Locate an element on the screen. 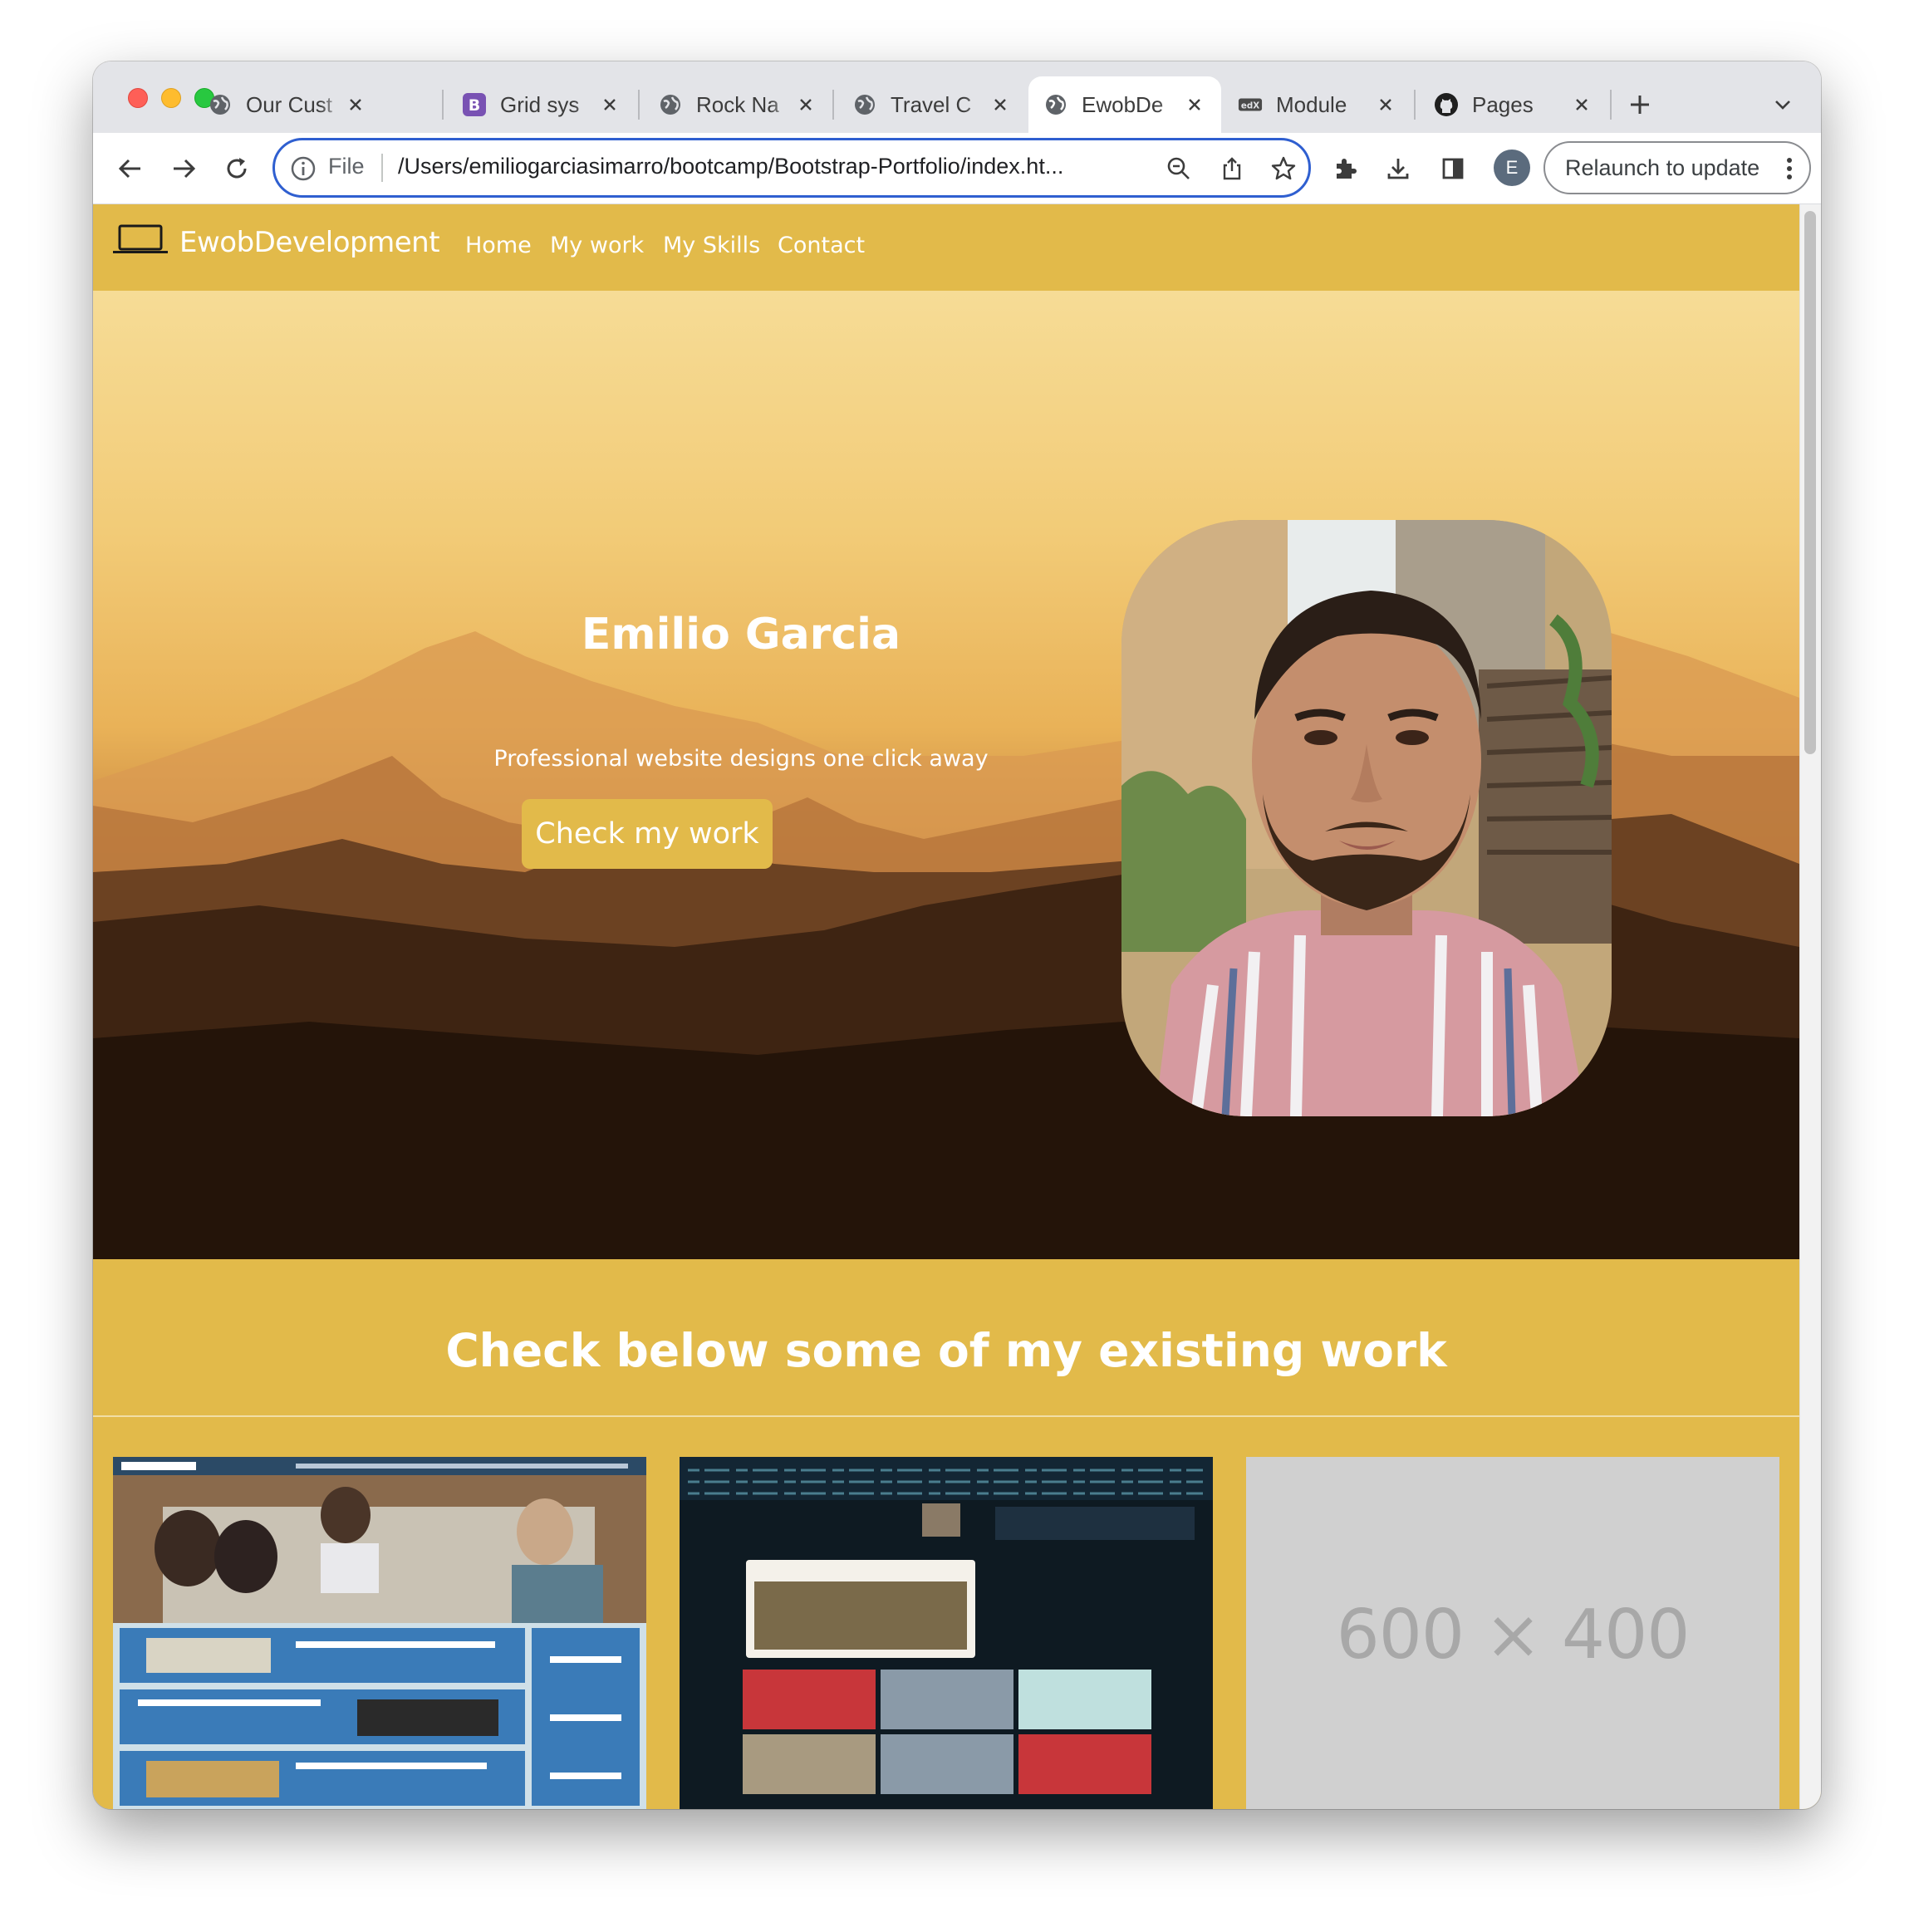 The height and width of the screenshot is (1932, 1914). bootstrap-icon: B is located at coordinates (474, 104).